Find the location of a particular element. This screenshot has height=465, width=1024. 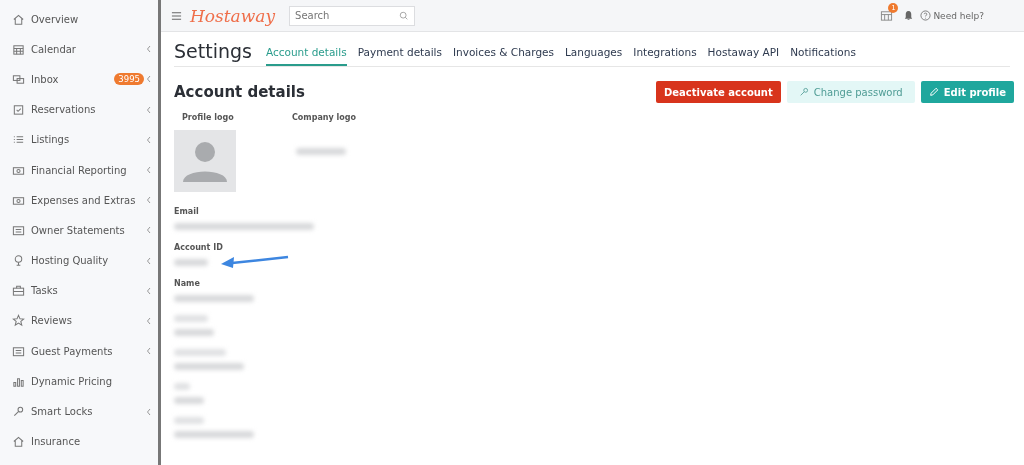

sidebar-item-label: Financial Reporting is located at coordinates (79, 170).